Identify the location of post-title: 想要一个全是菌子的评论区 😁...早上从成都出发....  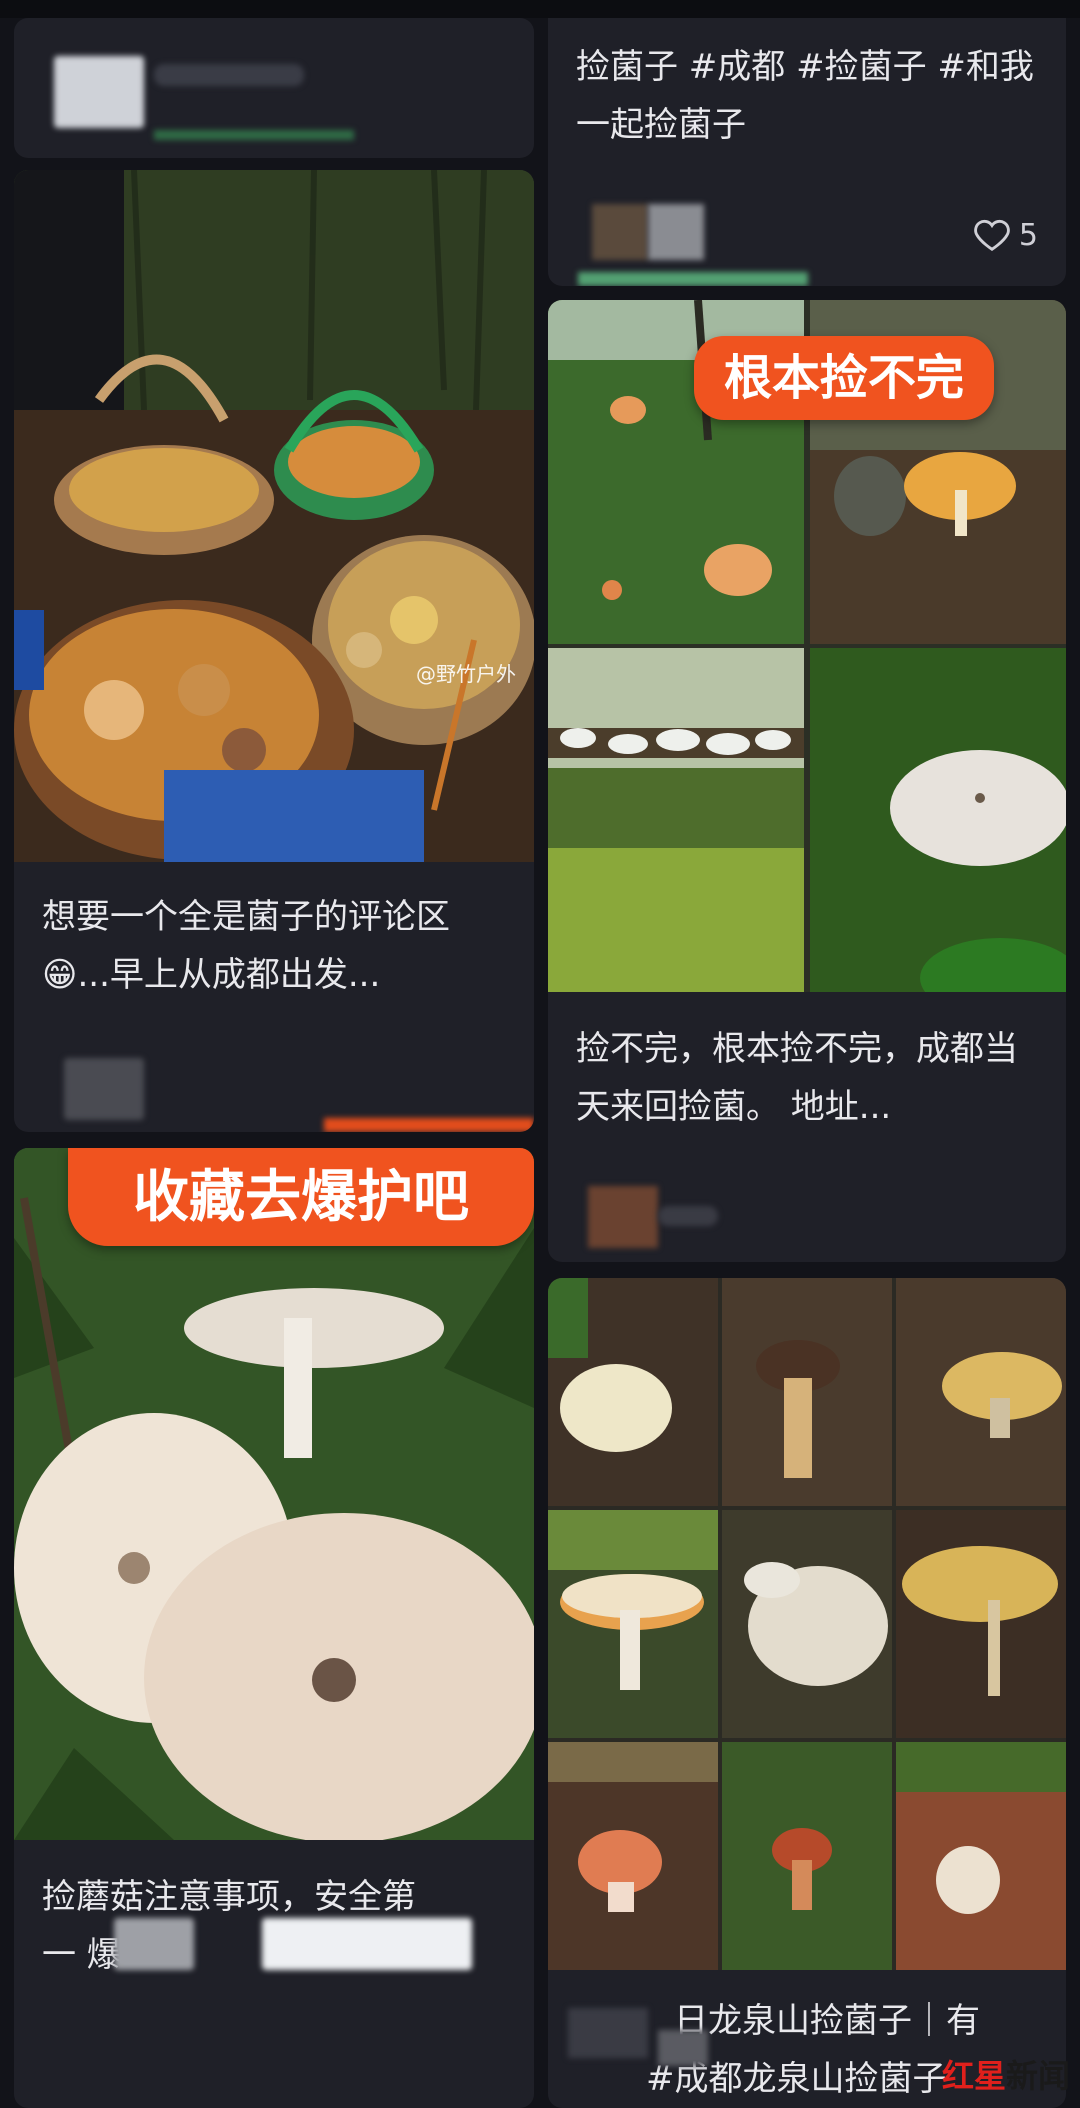
(276, 946).